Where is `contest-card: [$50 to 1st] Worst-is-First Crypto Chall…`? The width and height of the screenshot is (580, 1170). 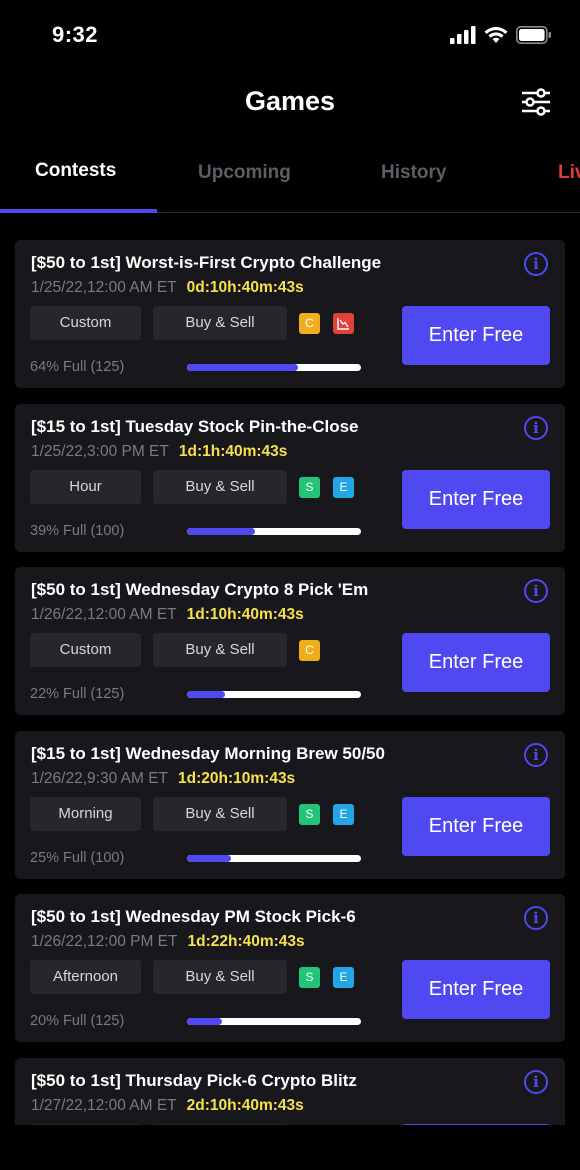 contest-card: [$50 to 1st] Worst-is-First Crypto Chall… is located at coordinates (290, 314).